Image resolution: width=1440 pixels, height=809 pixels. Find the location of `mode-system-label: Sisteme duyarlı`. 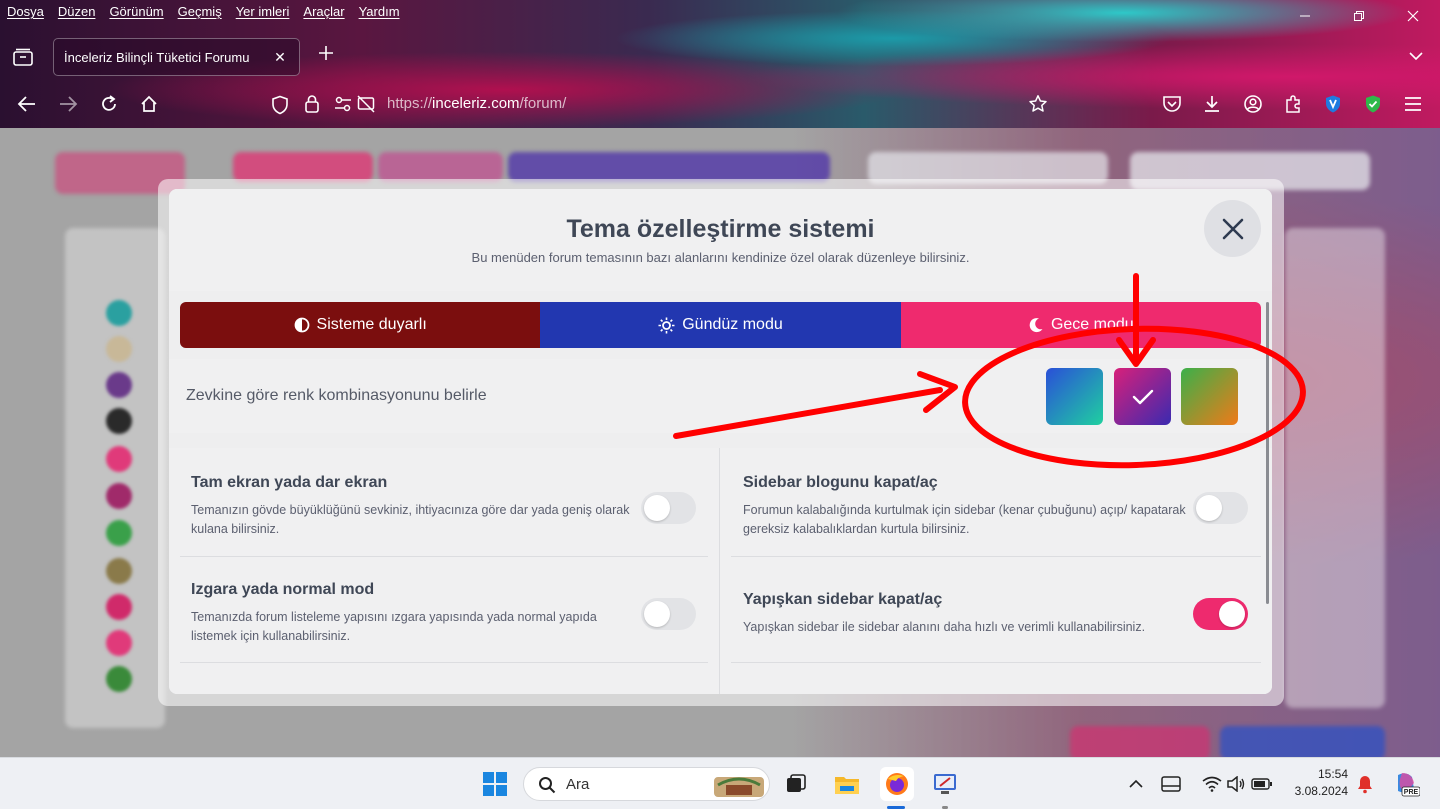

mode-system-label: Sisteme duyarlı is located at coordinates (371, 324).